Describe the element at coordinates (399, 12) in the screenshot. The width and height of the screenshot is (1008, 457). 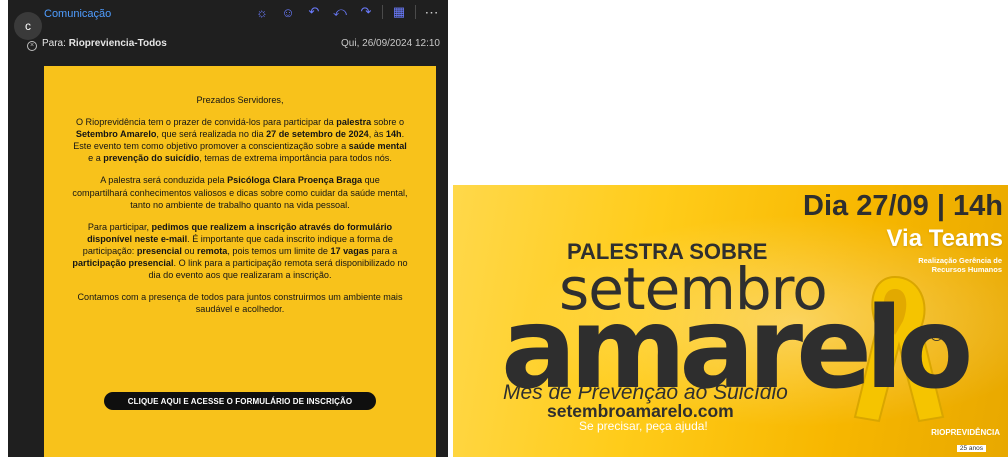
I see `apps-icon: ▦` at that location.